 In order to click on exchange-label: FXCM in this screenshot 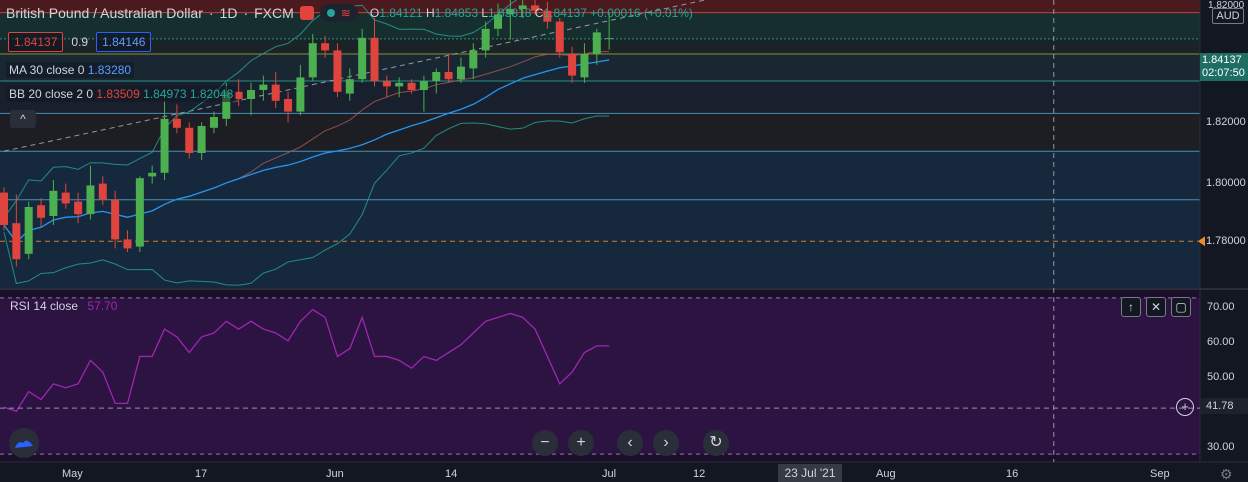, I will do `click(274, 13)`.